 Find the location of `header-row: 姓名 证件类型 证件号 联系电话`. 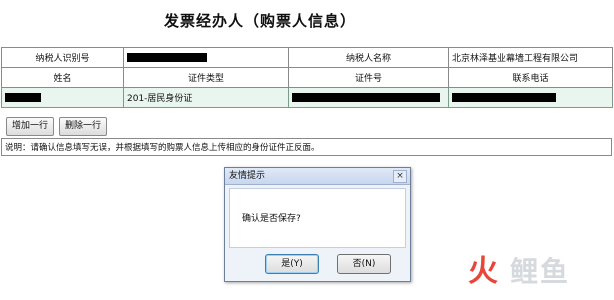

header-row: 姓名 证件类型 证件号 联系电话 is located at coordinates (307, 77).